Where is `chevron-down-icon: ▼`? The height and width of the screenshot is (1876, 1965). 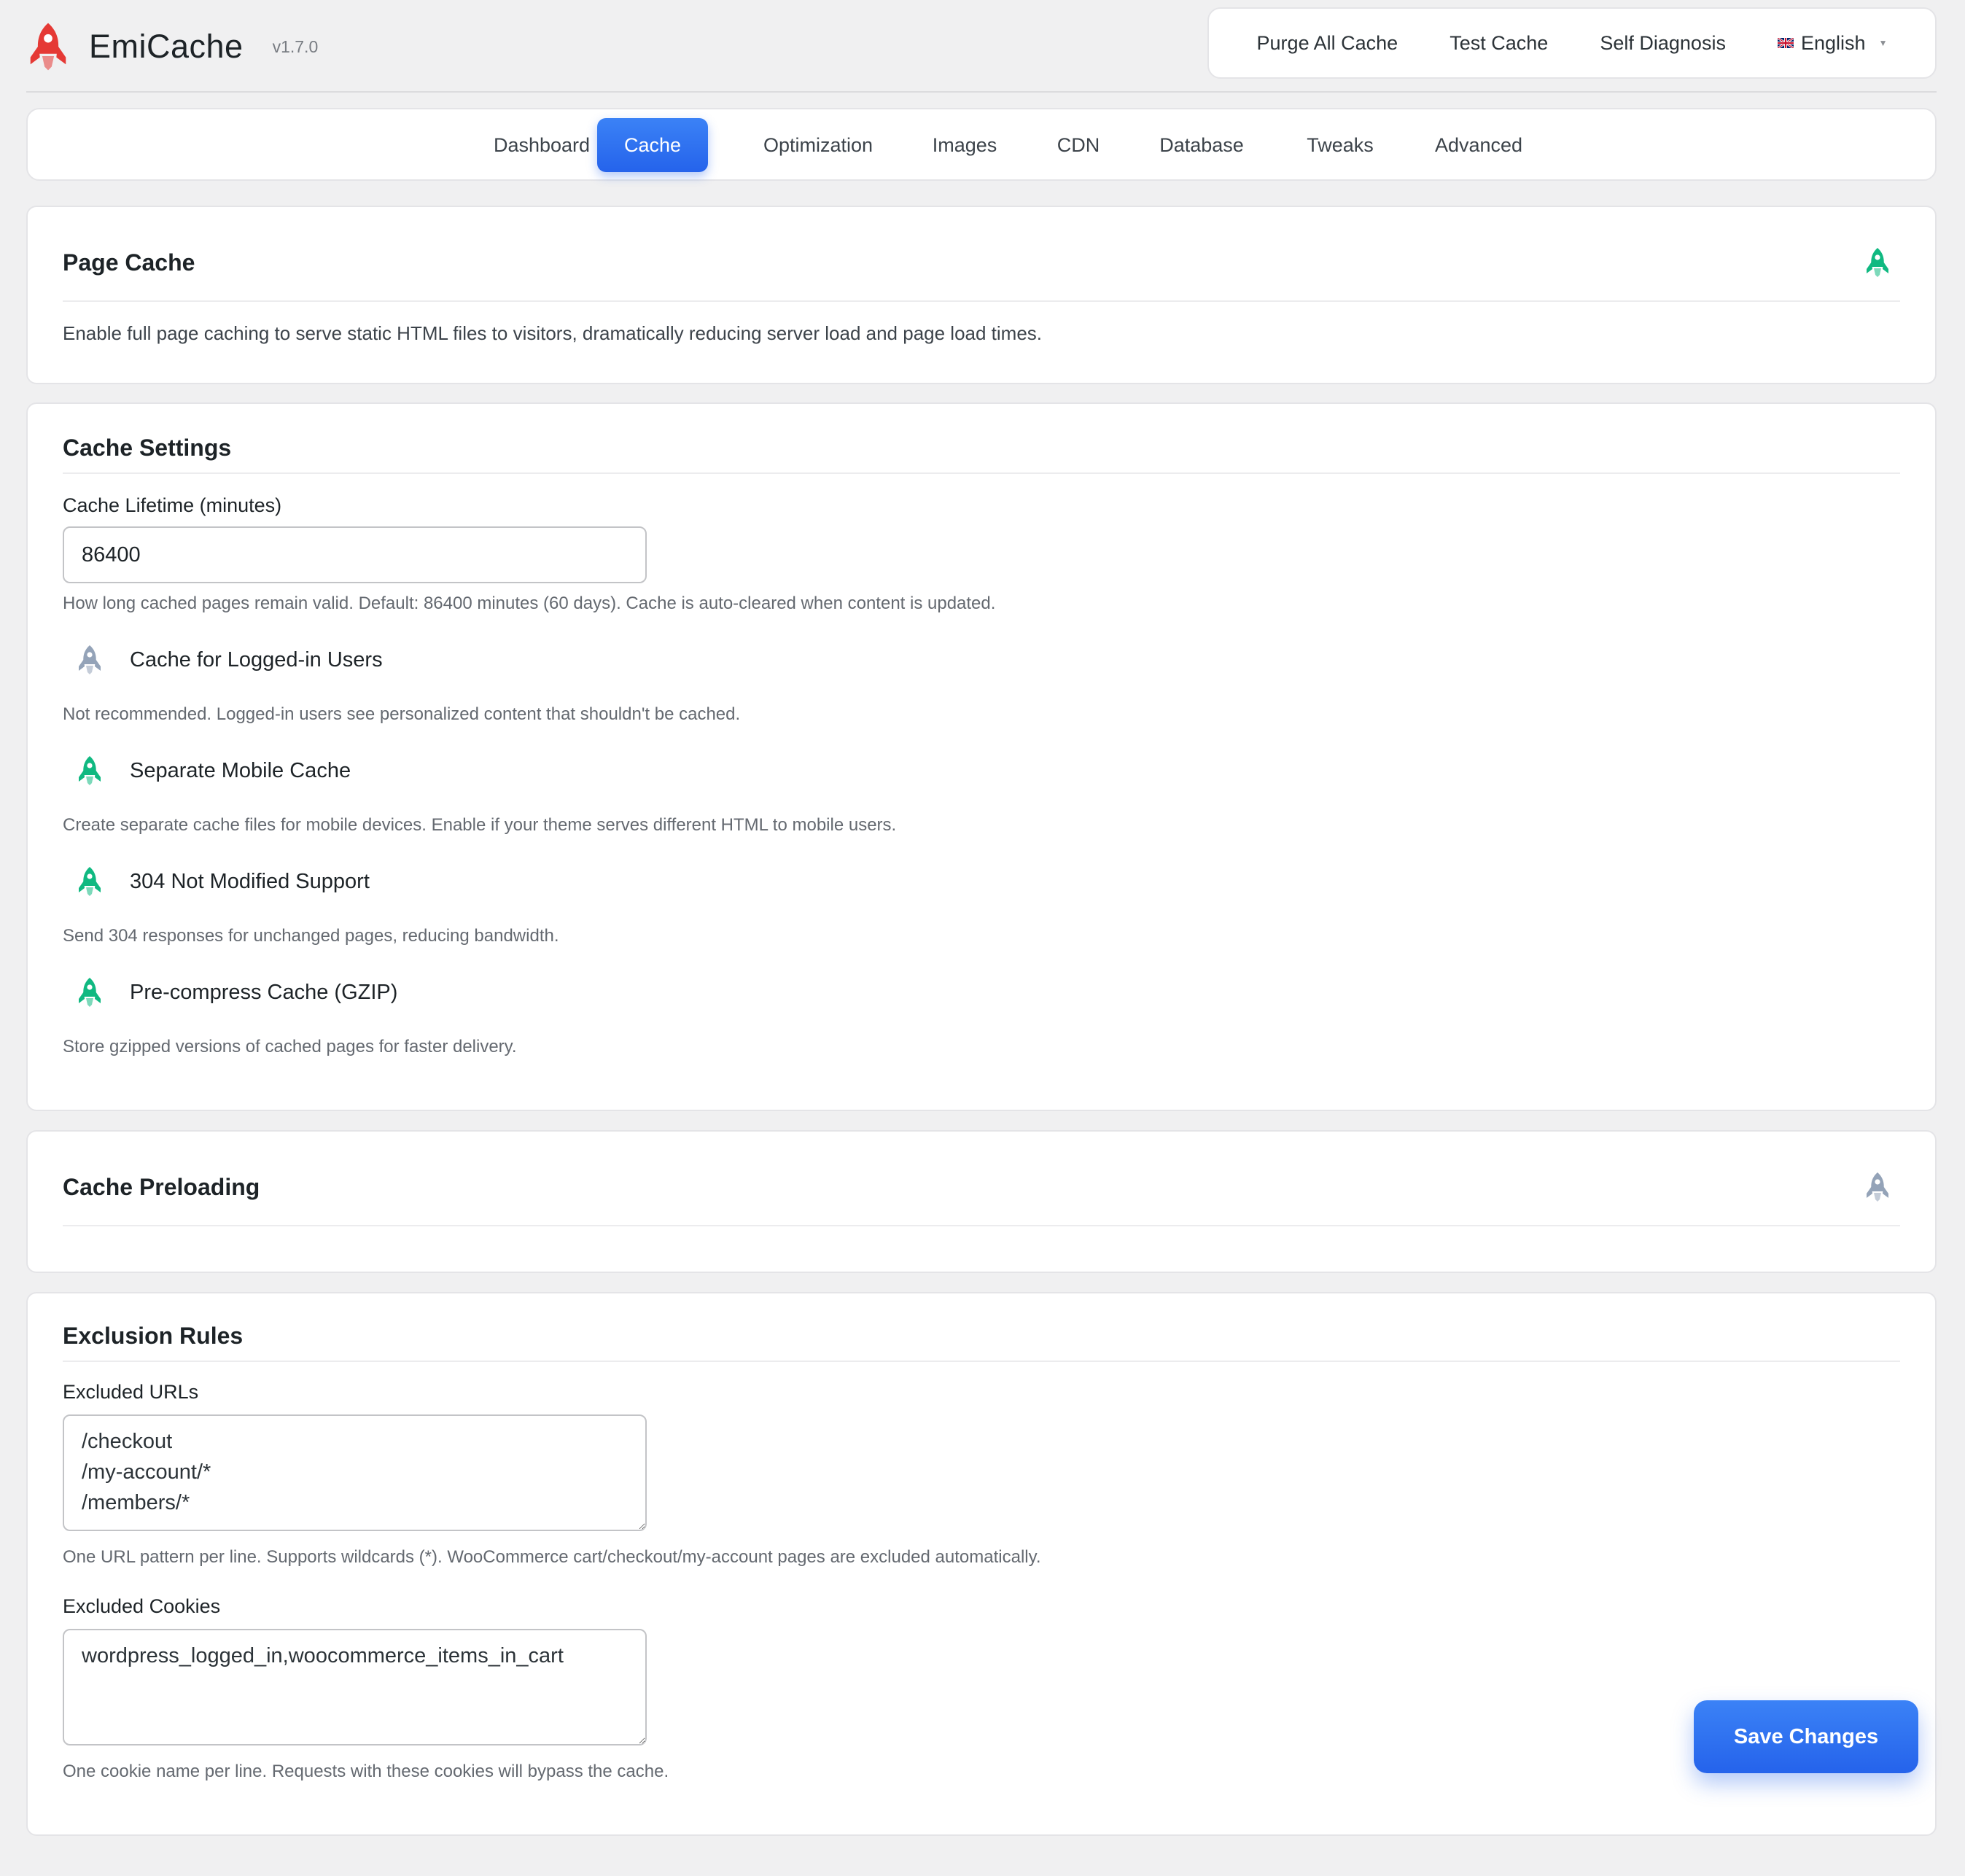
chevron-down-icon: ▼ is located at coordinates (1883, 43).